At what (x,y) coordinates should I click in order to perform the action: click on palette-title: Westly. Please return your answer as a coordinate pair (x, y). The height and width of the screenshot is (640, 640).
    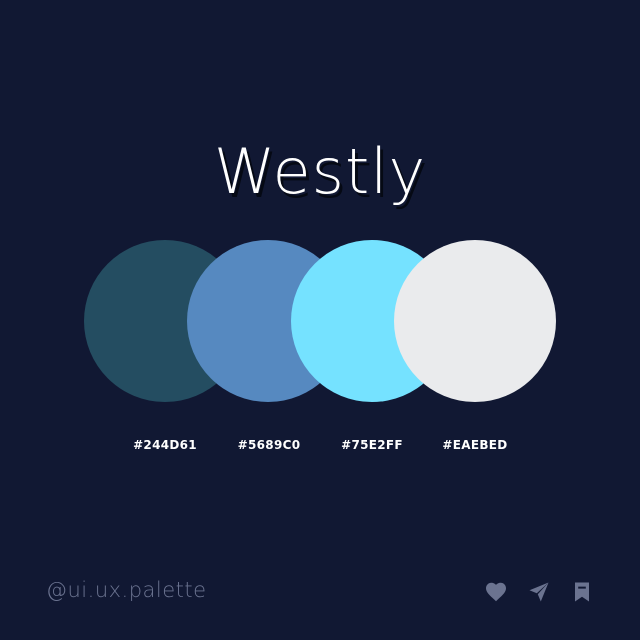
    Looking at the image, I should click on (320, 171).